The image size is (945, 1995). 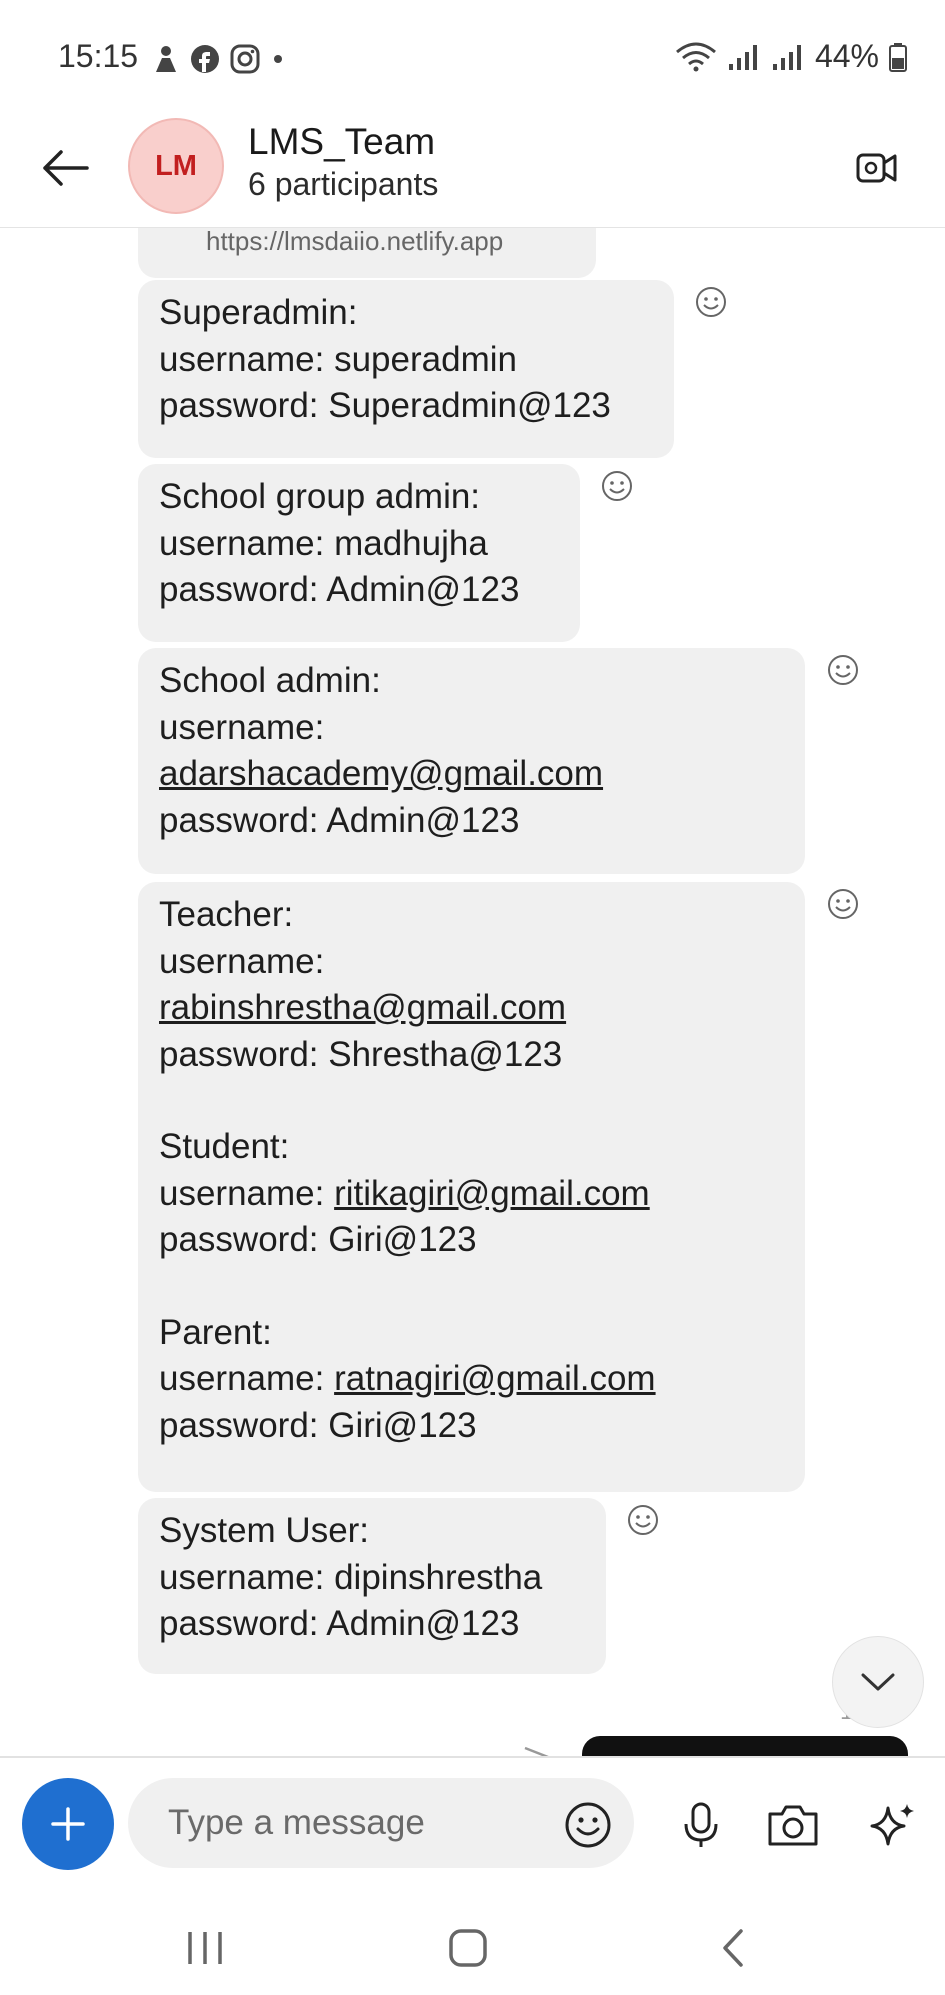 I want to click on battery-icon, so click(x=898, y=57).